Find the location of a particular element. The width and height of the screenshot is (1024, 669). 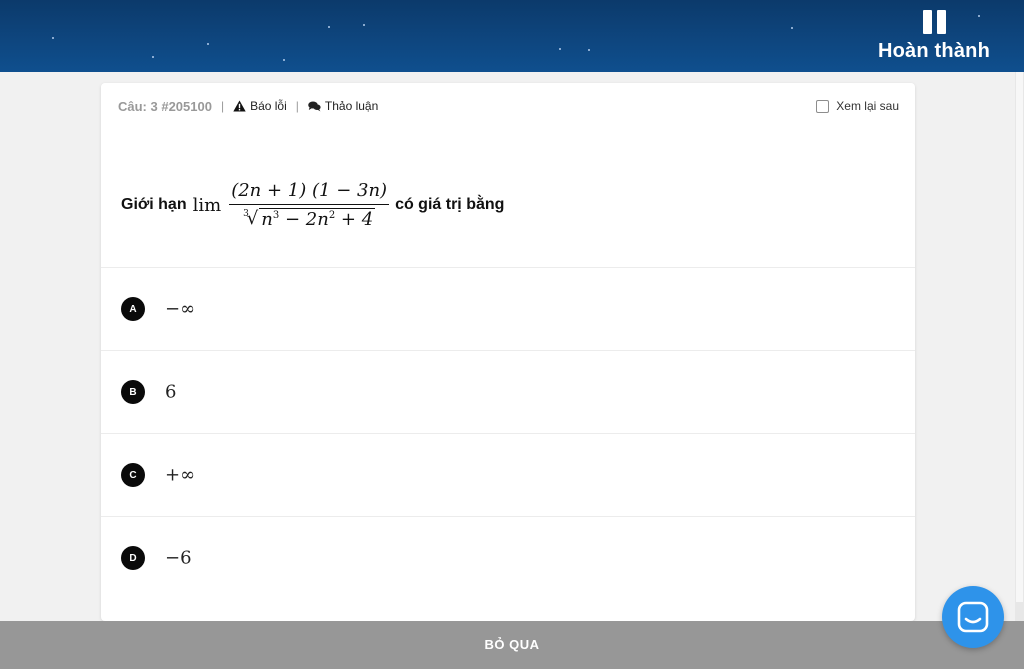

option-letter-badge: B is located at coordinates (133, 392).